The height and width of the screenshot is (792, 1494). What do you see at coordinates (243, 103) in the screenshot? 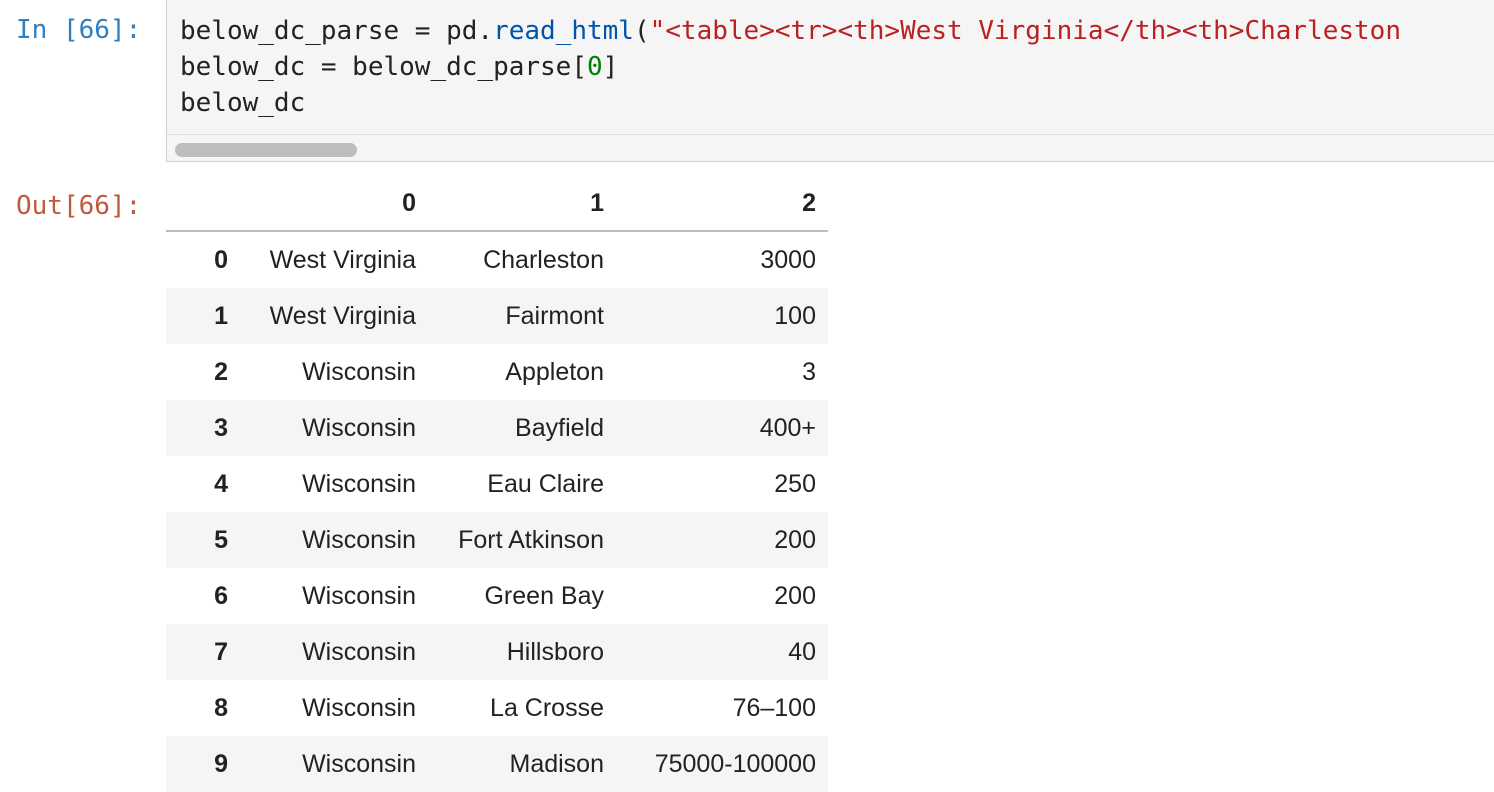
I see `code-line-3: below_dc` at bounding box center [243, 103].